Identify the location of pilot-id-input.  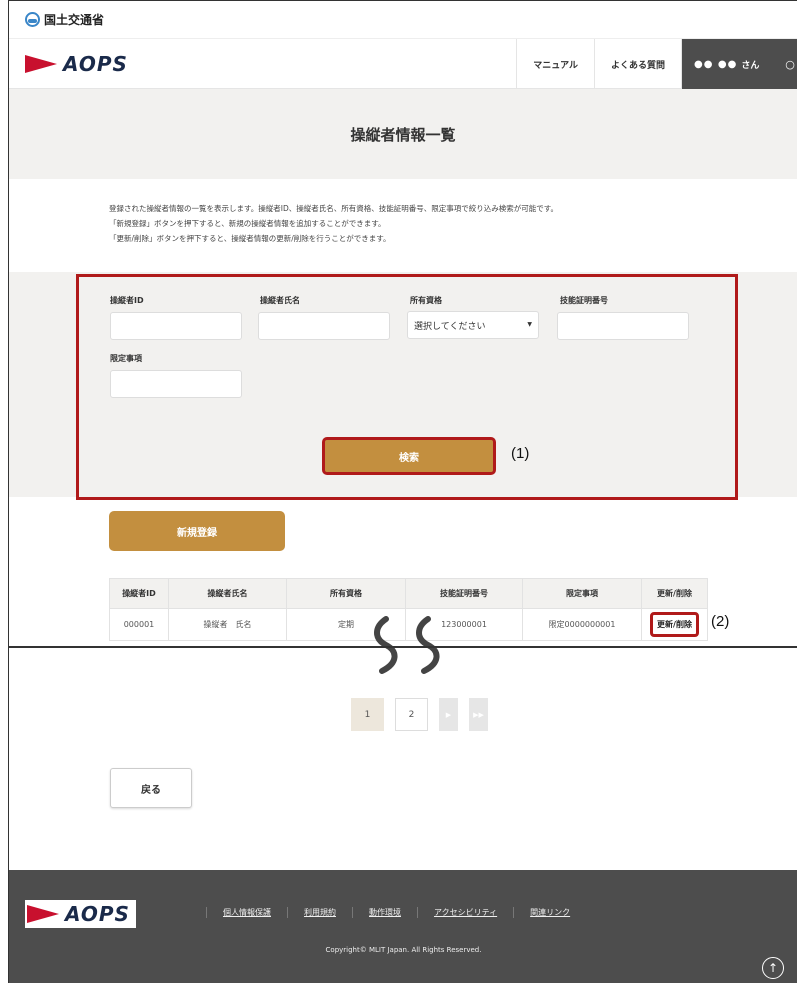
(176, 326).